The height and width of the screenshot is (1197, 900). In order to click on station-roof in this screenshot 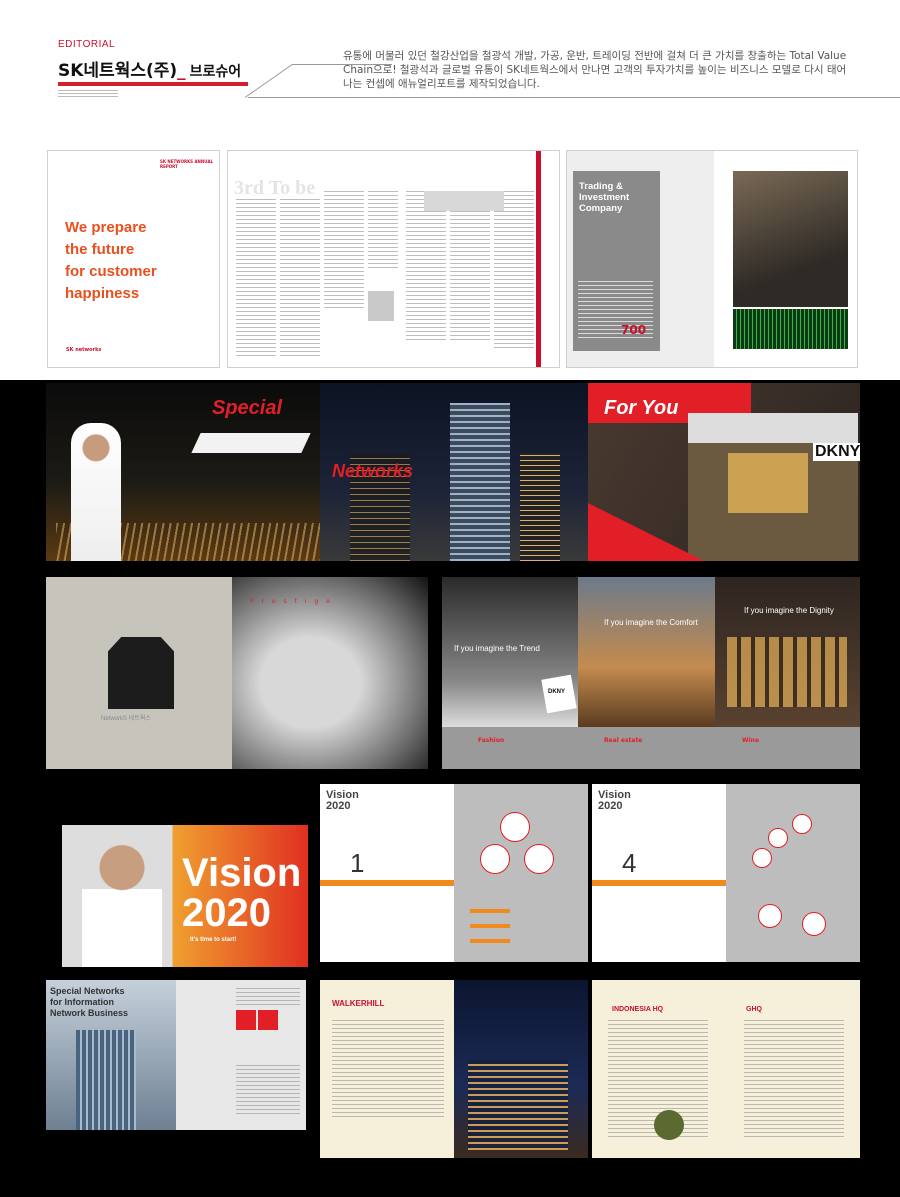, I will do `click(251, 443)`.